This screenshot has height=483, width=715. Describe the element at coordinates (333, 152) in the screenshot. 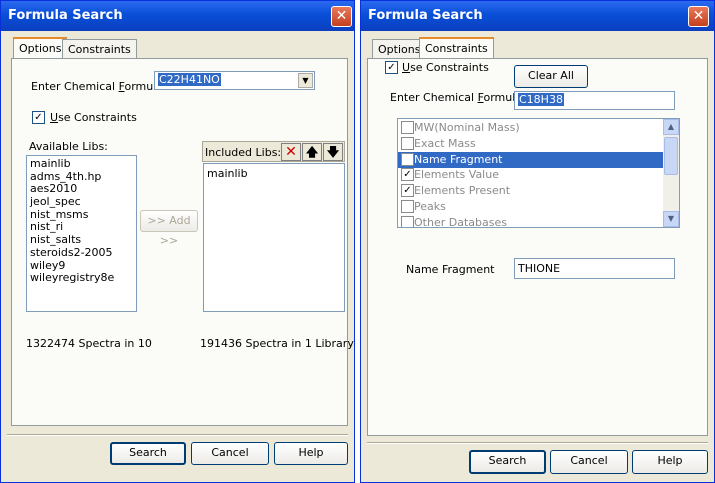

I see `move-down-icon: 🡇` at that location.